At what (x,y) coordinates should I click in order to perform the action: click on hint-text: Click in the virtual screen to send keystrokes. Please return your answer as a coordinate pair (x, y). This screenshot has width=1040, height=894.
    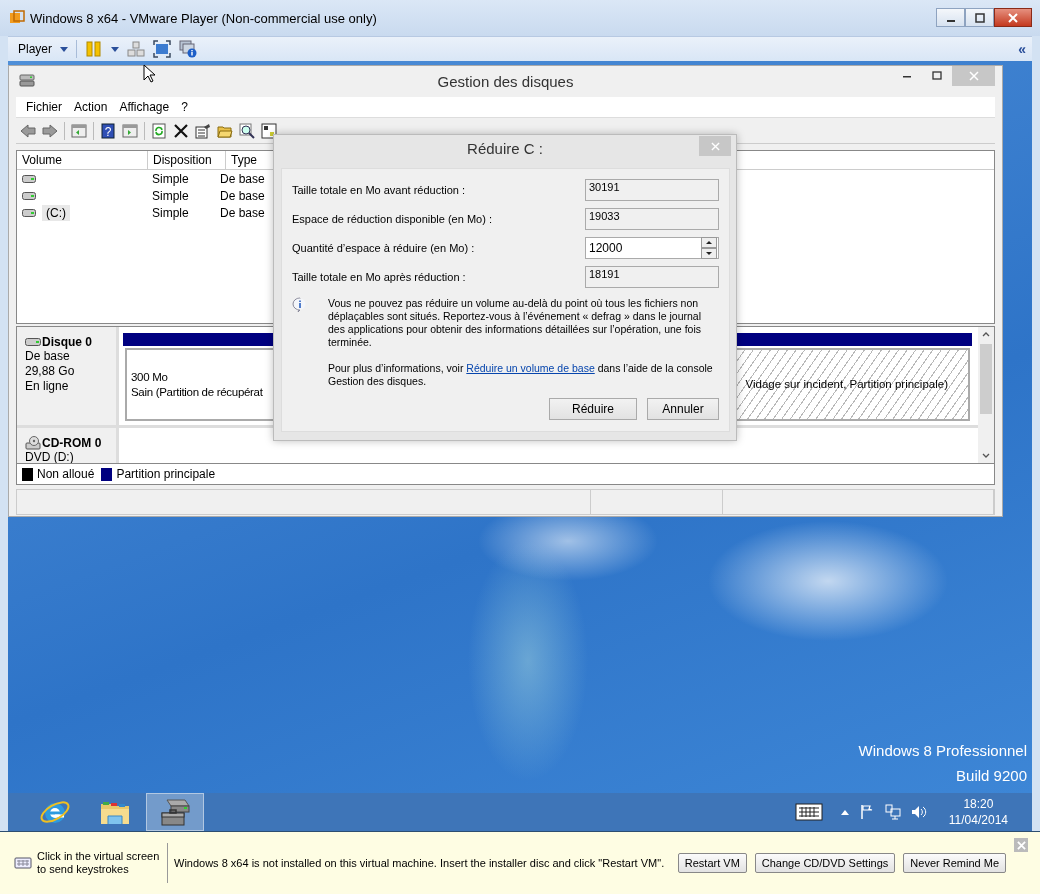
    Looking at the image, I should click on (99, 863).